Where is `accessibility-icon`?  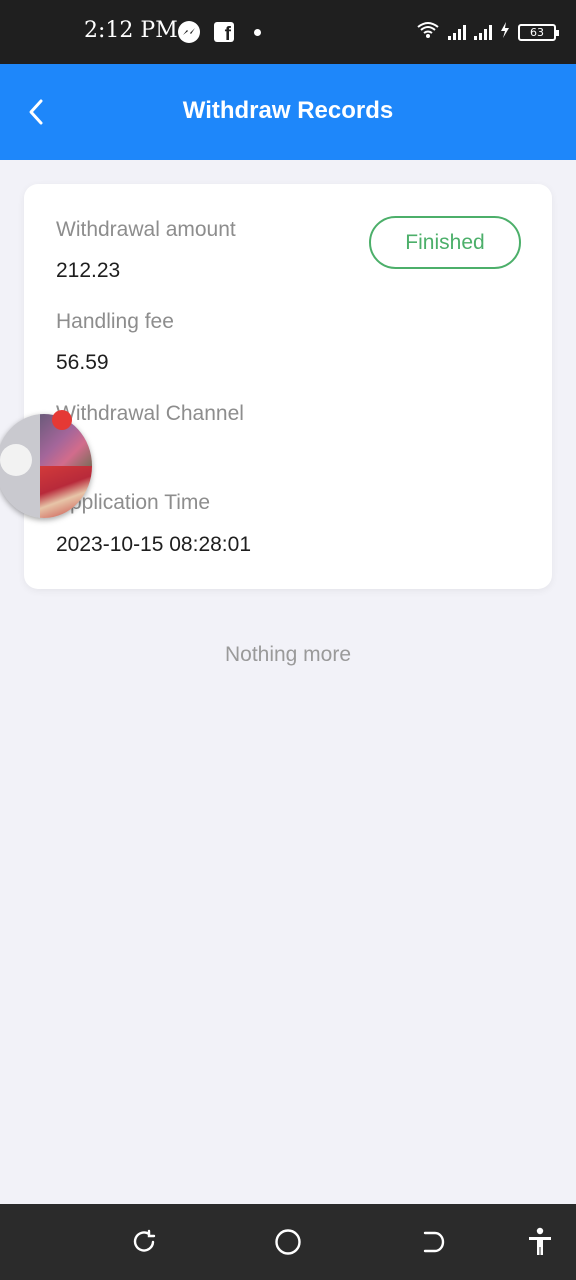 accessibility-icon is located at coordinates (540, 1241).